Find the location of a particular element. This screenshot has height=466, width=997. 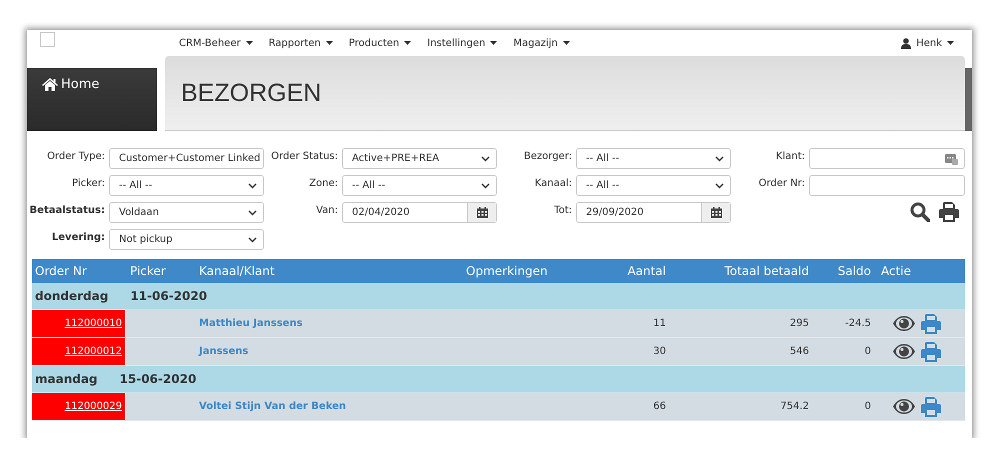

print-icon is located at coordinates (949, 212).